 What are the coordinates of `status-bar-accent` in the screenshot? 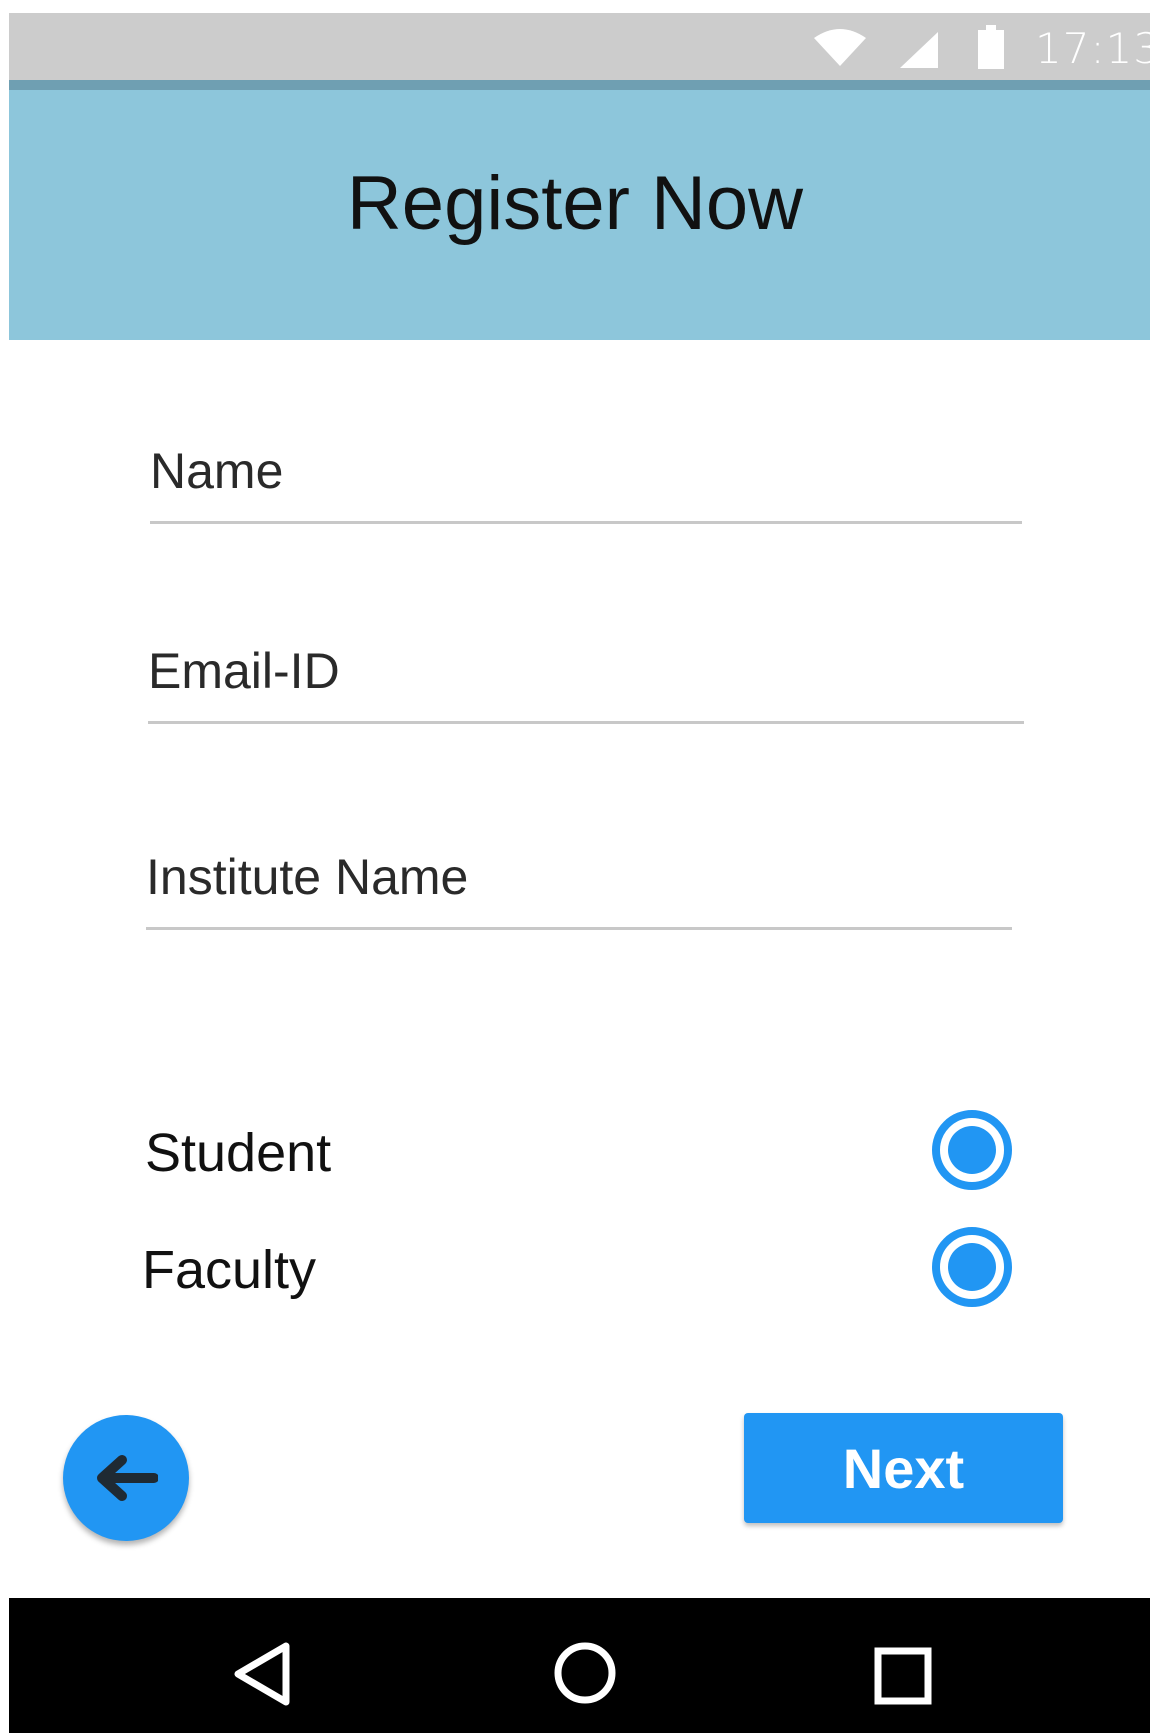 It's located at (579, 85).